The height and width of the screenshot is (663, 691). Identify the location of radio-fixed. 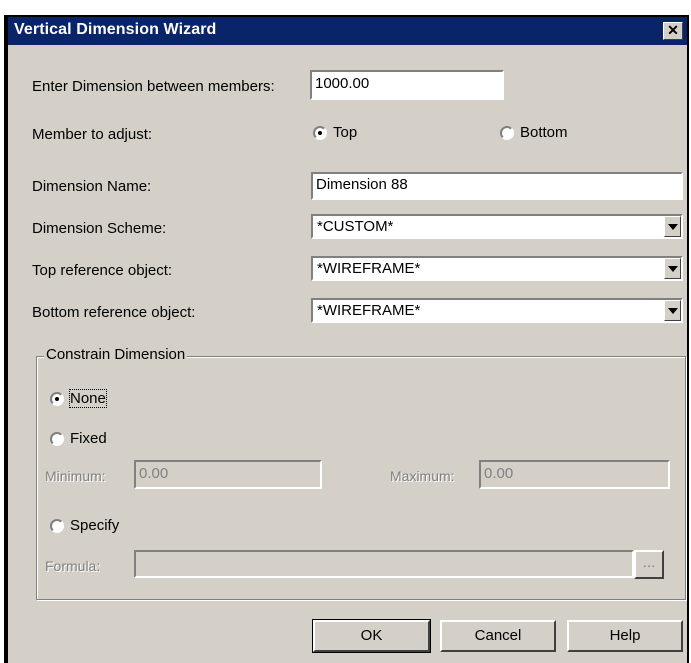
(57, 439).